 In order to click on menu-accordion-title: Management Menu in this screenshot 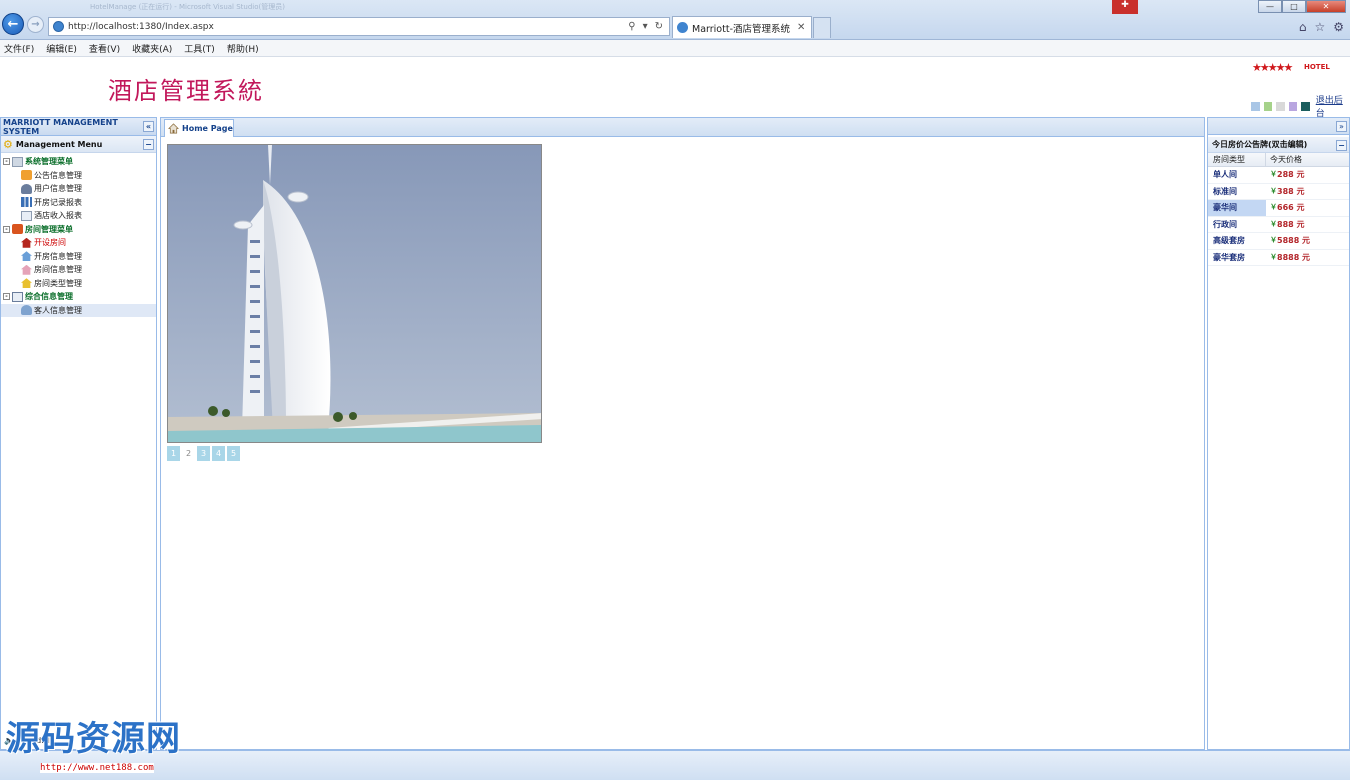, I will do `click(59, 144)`.